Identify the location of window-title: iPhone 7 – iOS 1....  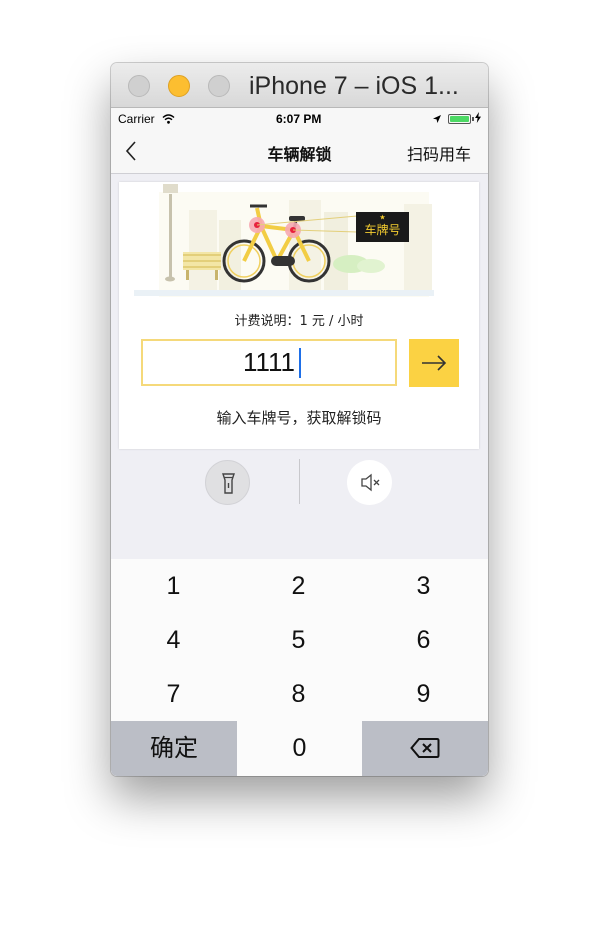
(354, 86).